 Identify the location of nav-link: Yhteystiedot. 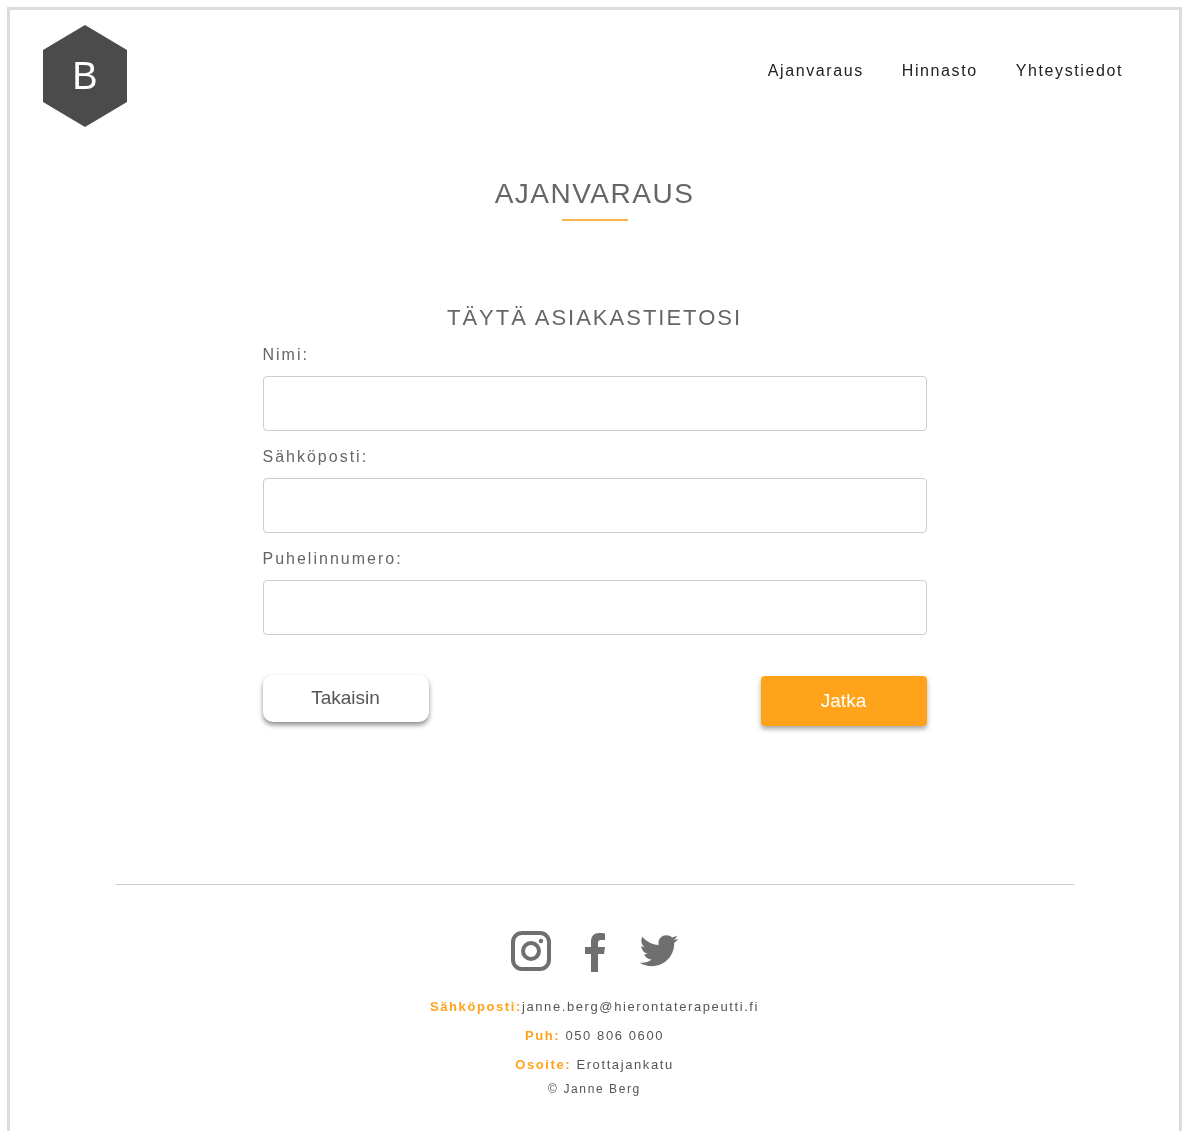
(1069, 71).